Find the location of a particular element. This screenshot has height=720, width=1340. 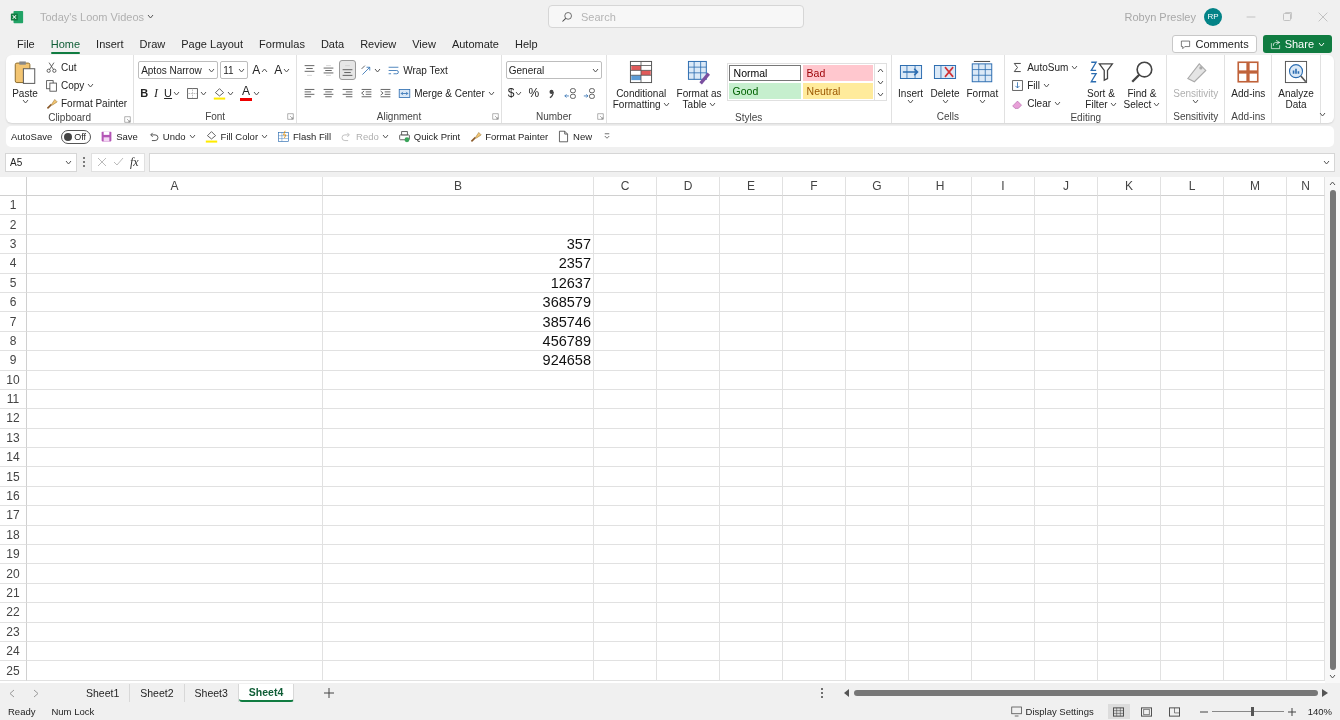

number-format-dropdown: General is located at coordinates (553, 70).